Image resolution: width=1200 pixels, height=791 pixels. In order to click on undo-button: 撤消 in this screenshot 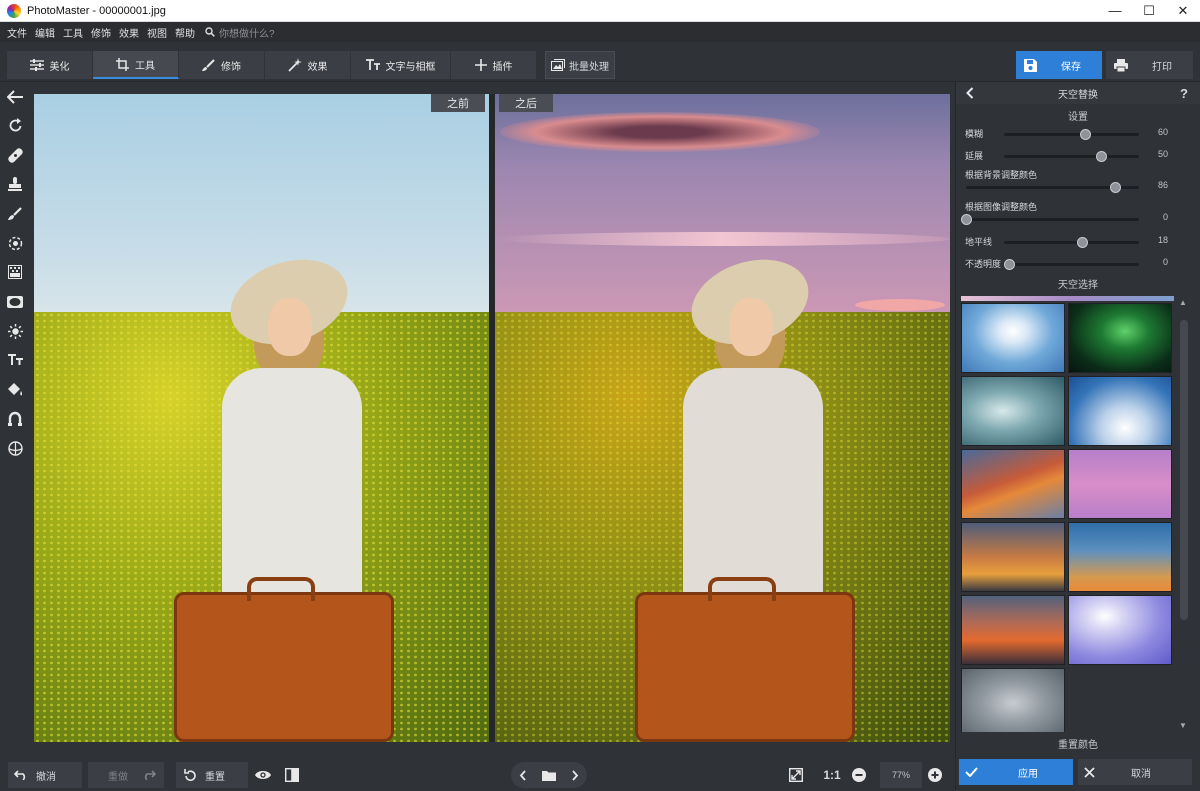, I will do `click(45, 775)`.